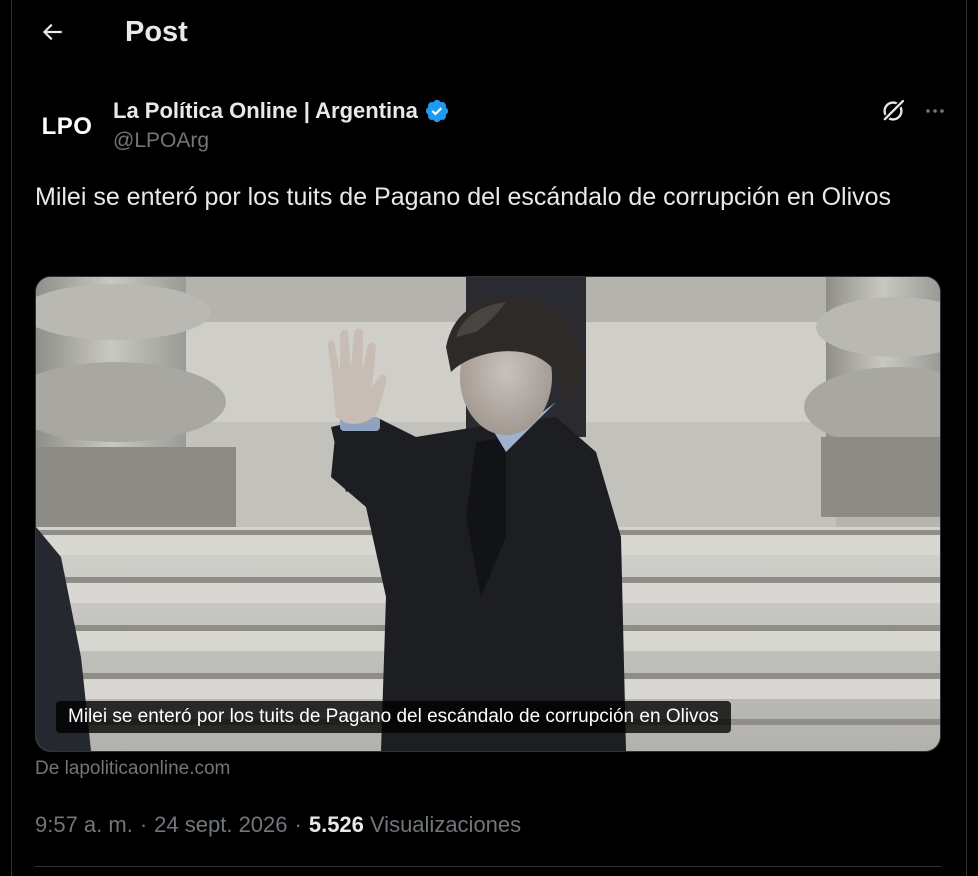 The image size is (978, 876). I want to click on top-bar: Post, so click(489, 32).